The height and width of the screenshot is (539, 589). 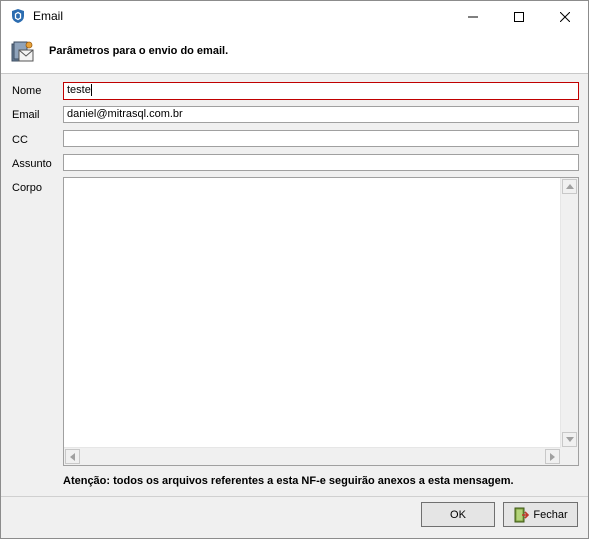 What do you see at coordinates (23, 52) in the screenshot?
I see `email-settings-icon` at bounding box center [23, 52].